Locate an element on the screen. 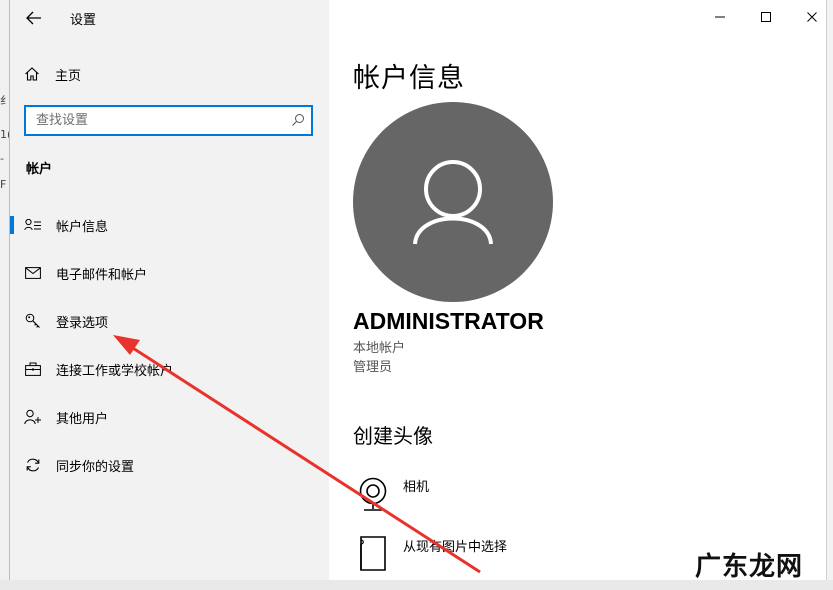 The height and width of the screenshot is (590, 833). home-icon is located at coordinates (32, 74).